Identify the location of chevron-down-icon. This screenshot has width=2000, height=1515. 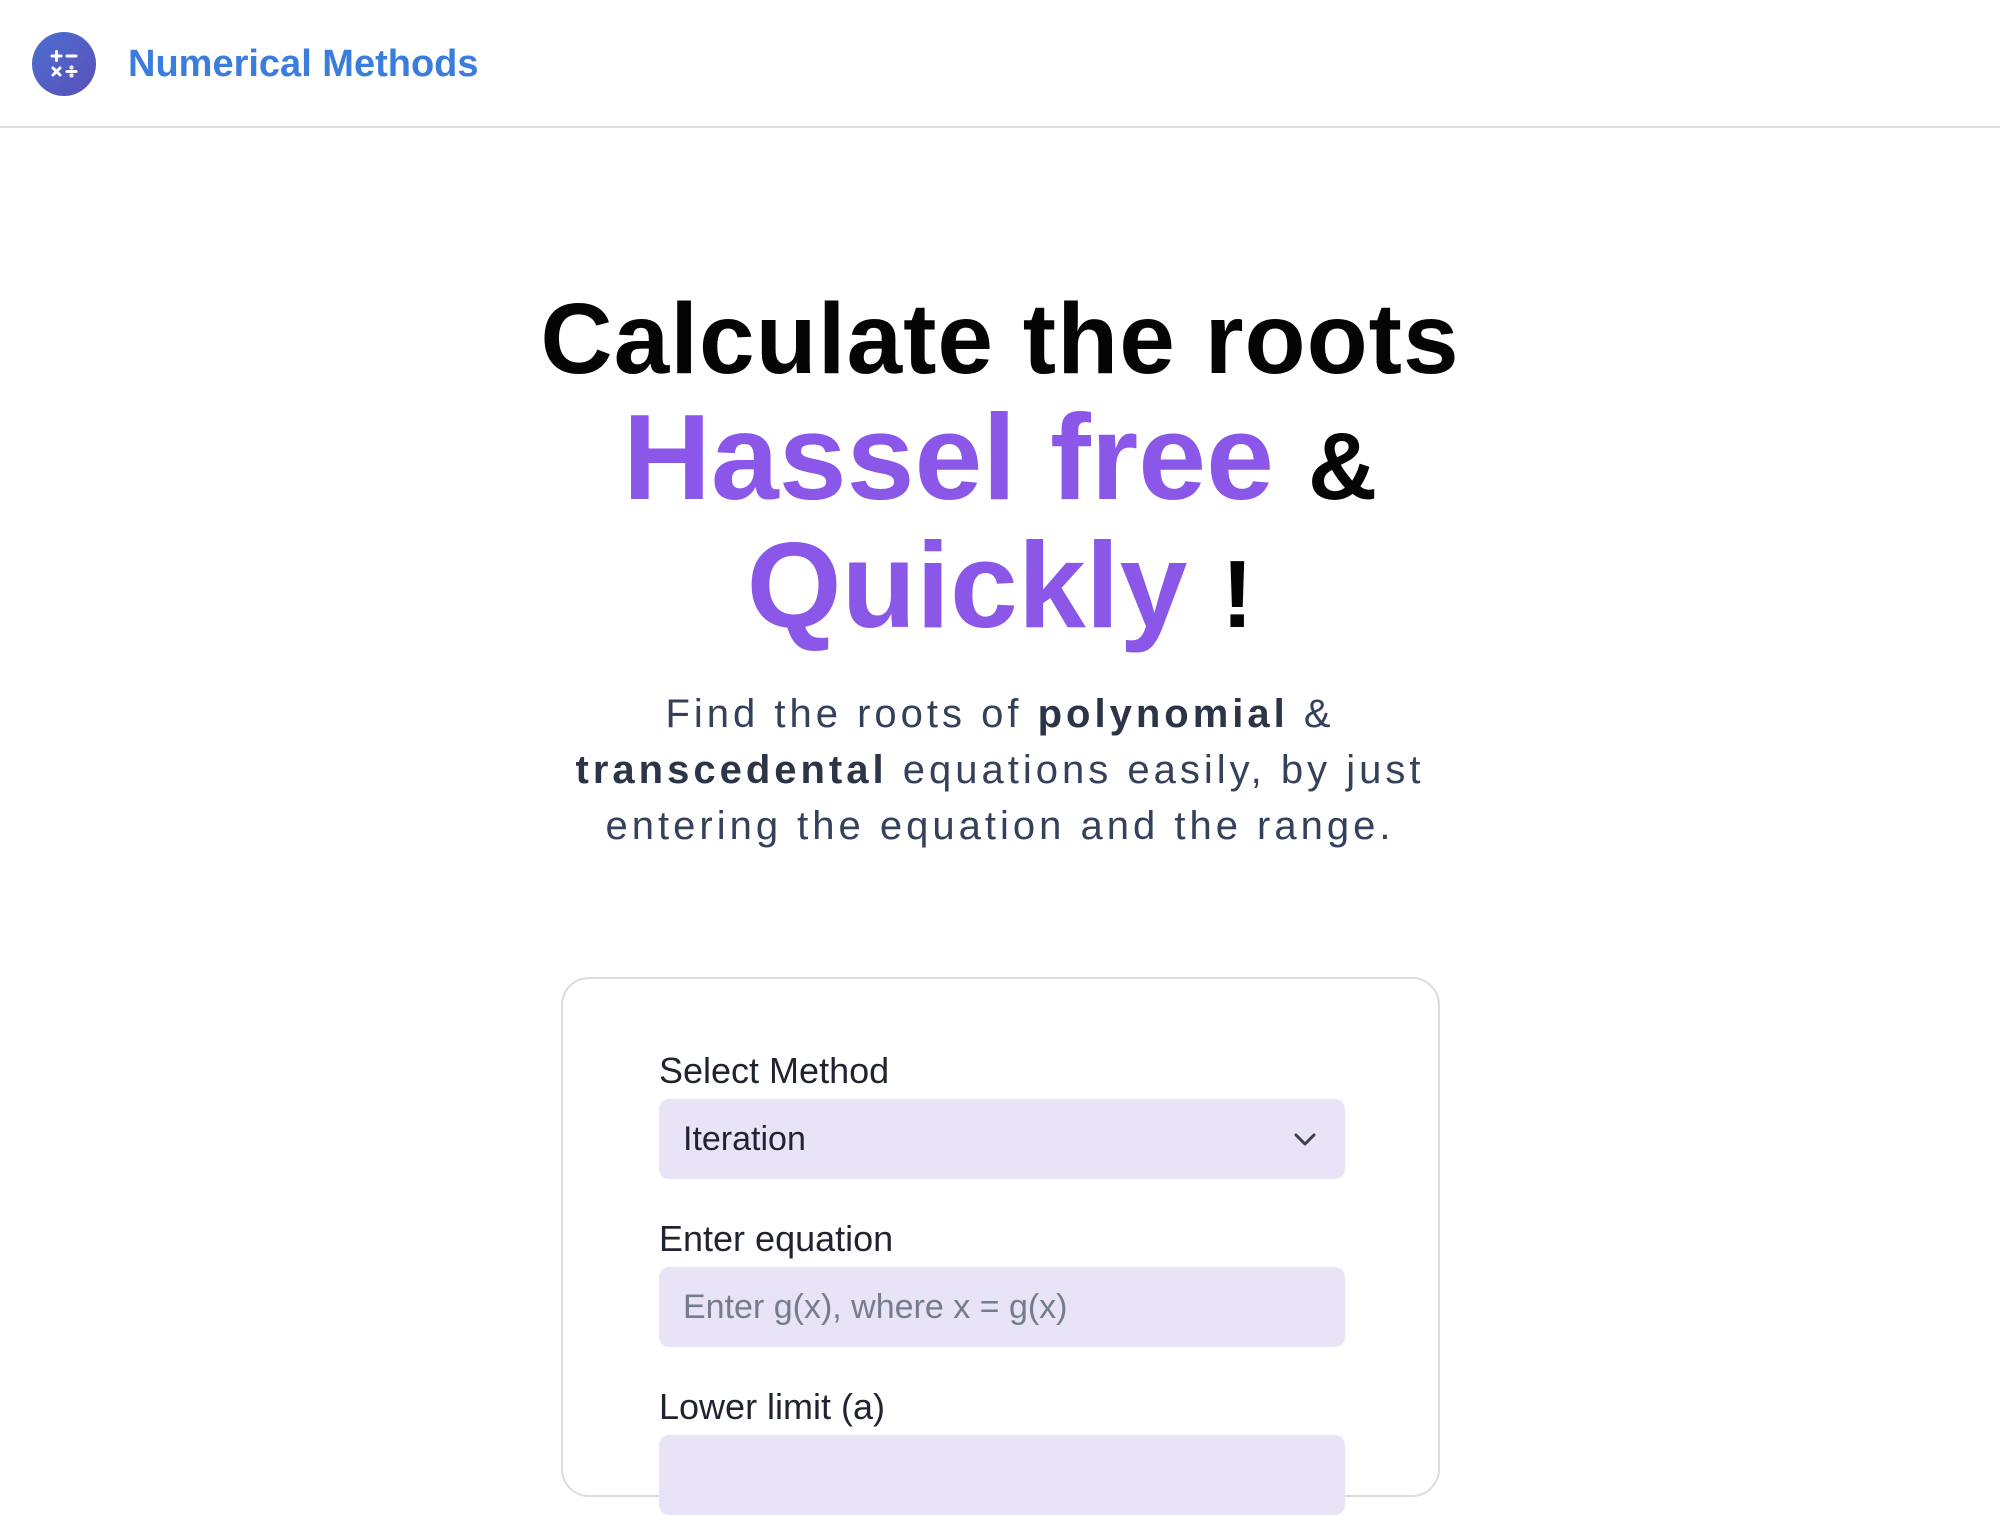
(1305, 1139).